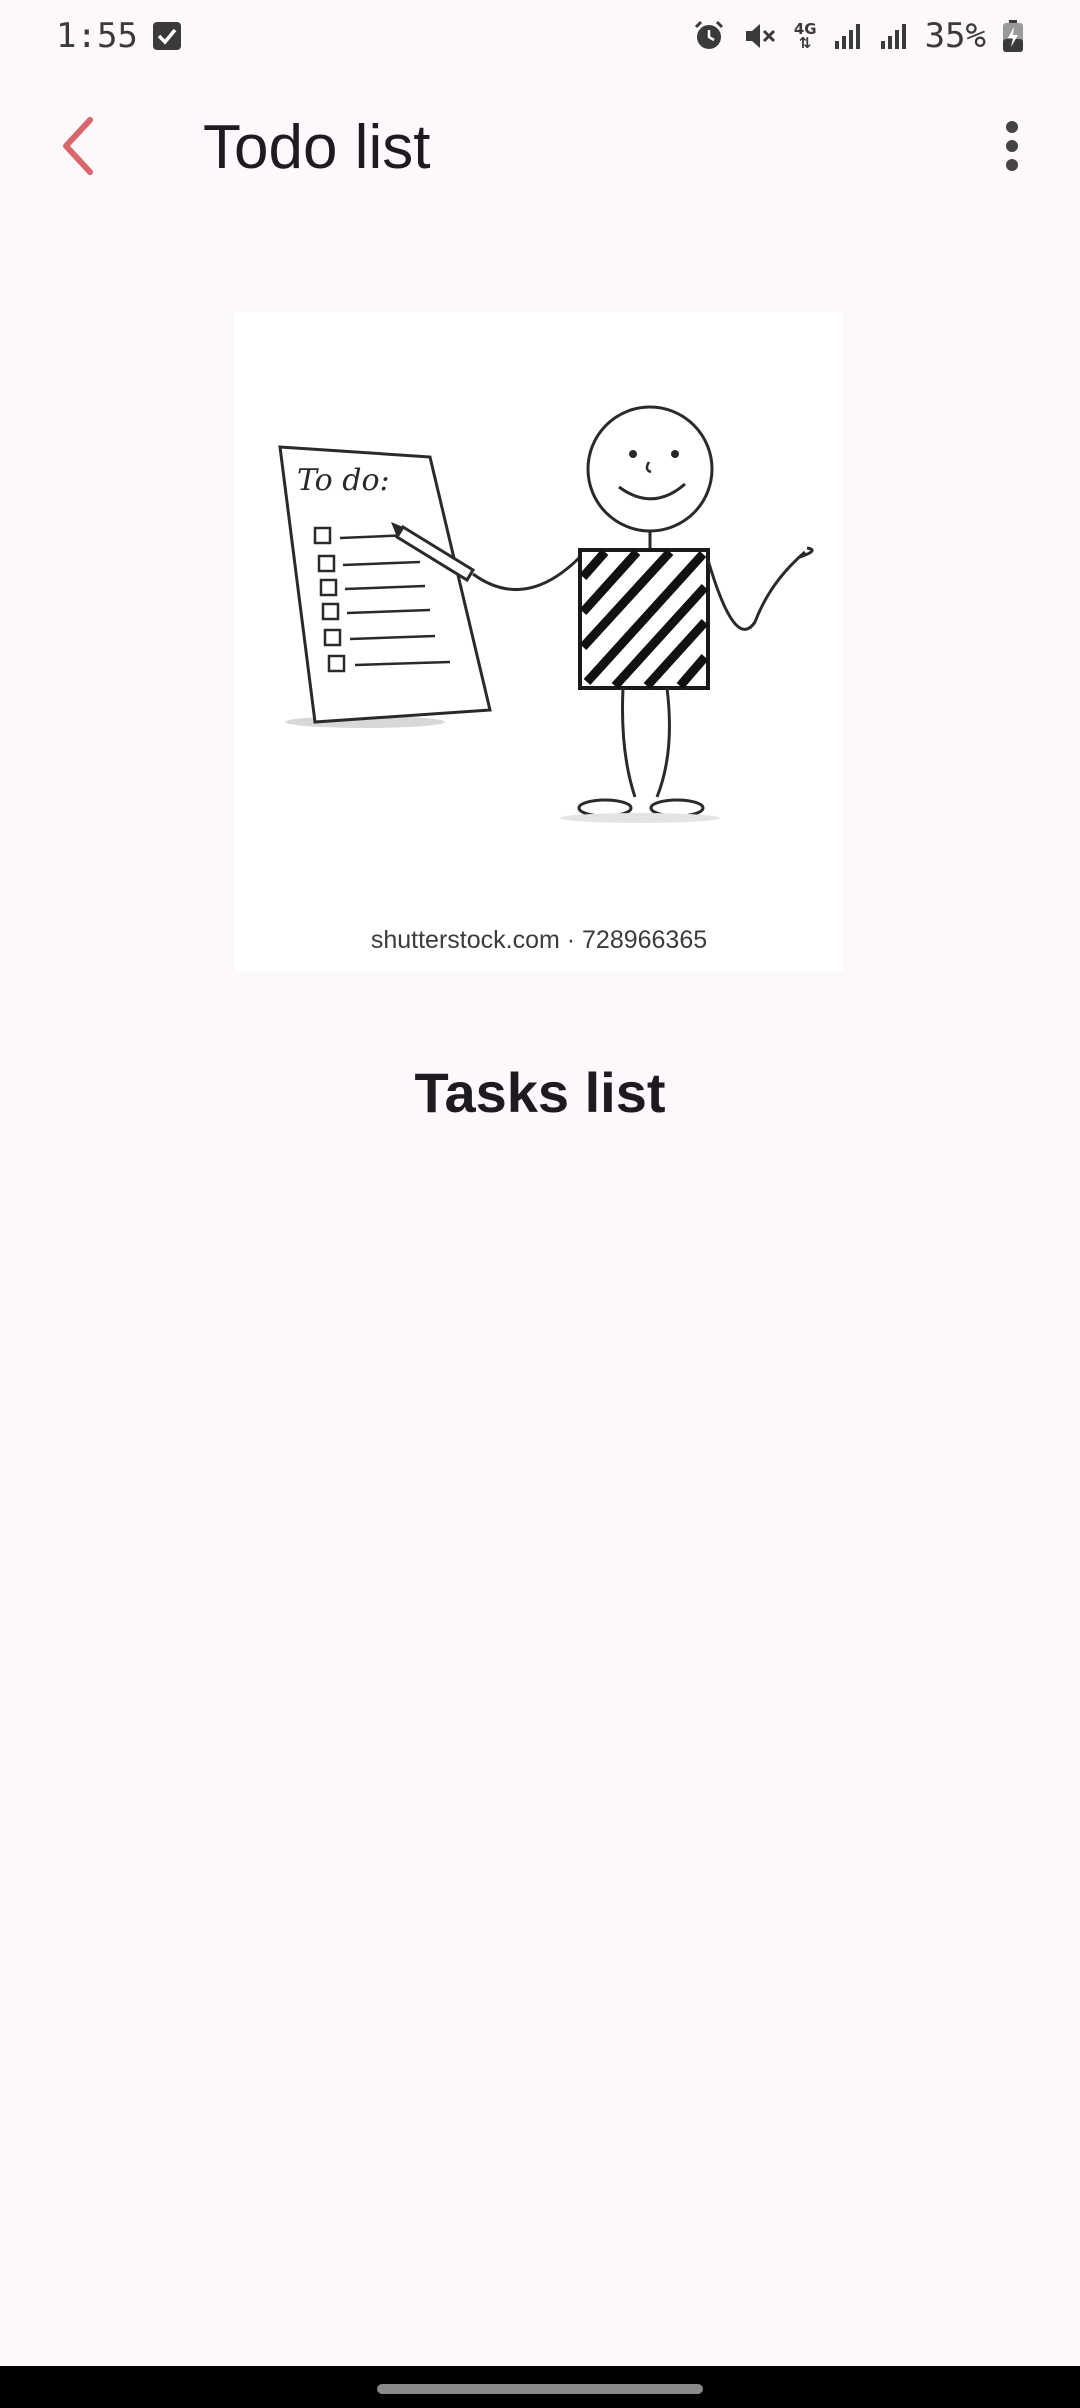  What do you see at coordinates (650, 469) in the screenshot?
I see `stick-figure-head` at bounding box center [650, 469].